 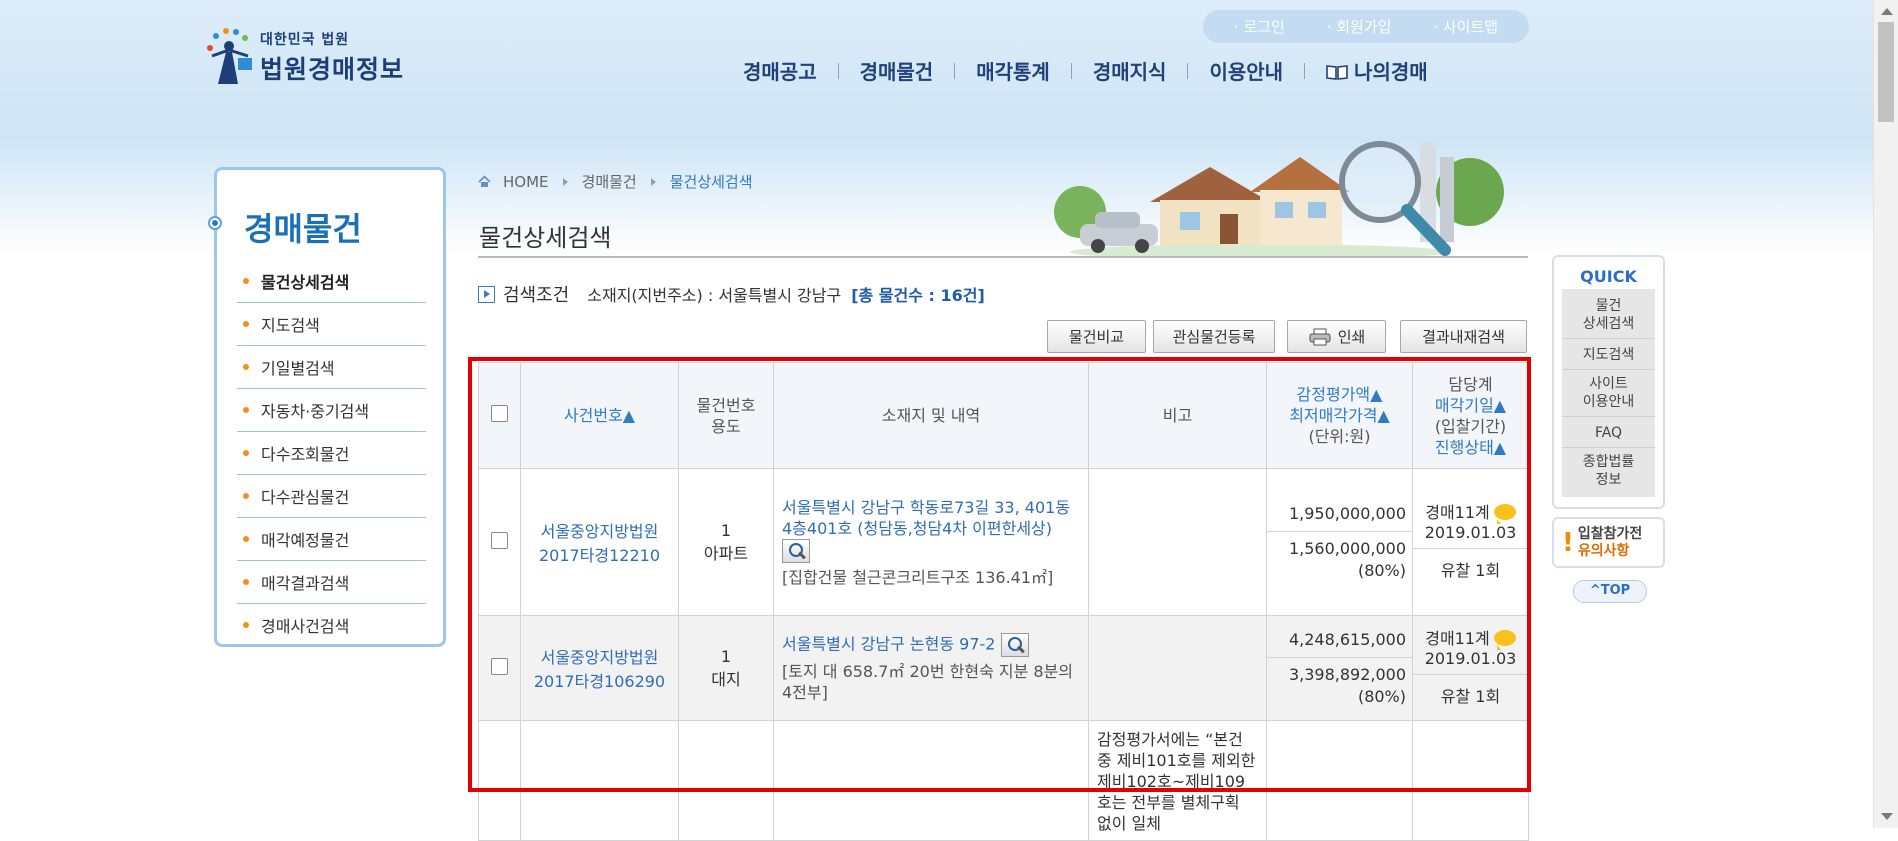 I want to click on nav-my-auction: 나의경매, so click(x=1377, y=70).